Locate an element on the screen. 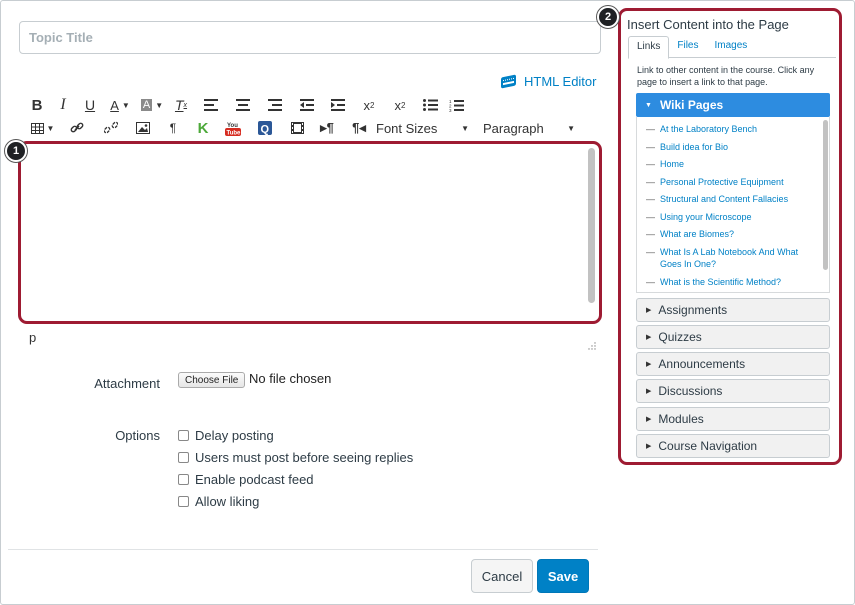 The width and height of the screenshot is (855, 605). text-color-icon: A is located at coordinates (114, 105).